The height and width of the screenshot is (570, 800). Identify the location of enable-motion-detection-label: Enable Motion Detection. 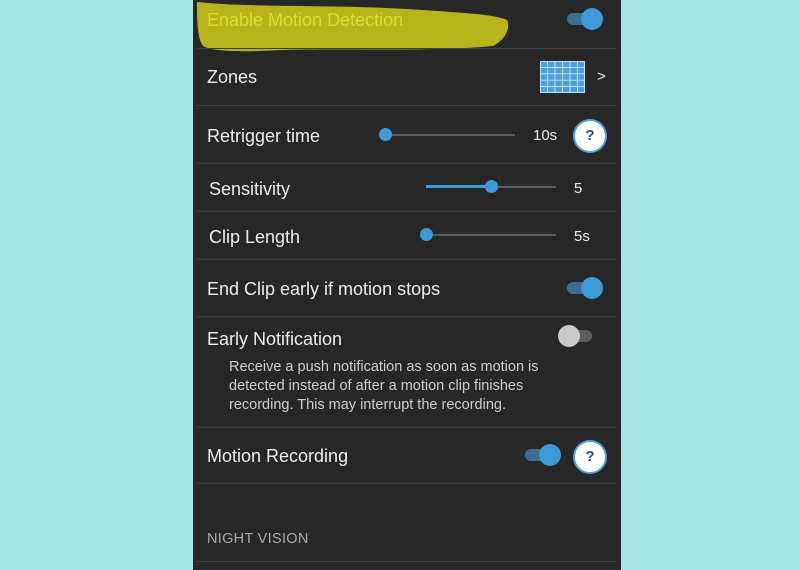
(305, 20).